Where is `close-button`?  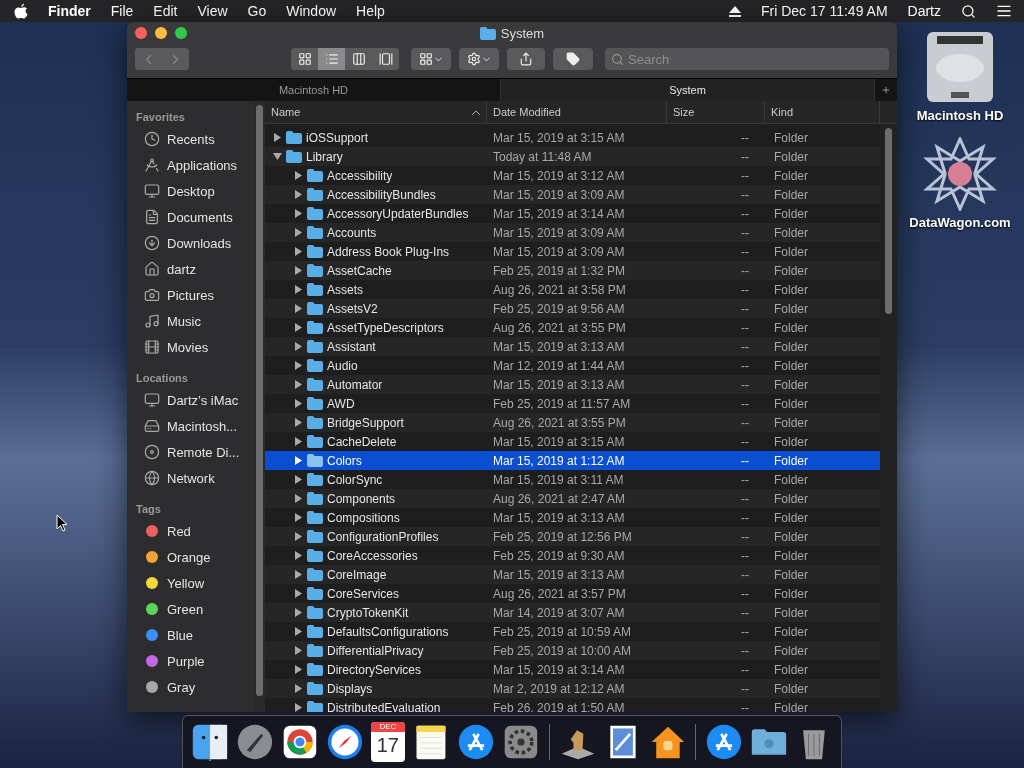 close-button is located at coordinates (141, 33).